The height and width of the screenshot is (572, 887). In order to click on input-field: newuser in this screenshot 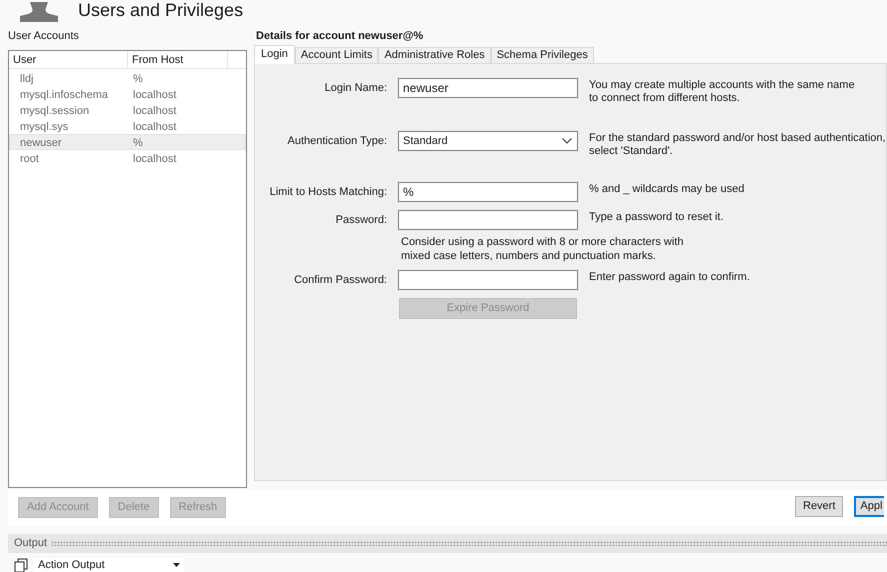, I will do `click(488, 88)`.